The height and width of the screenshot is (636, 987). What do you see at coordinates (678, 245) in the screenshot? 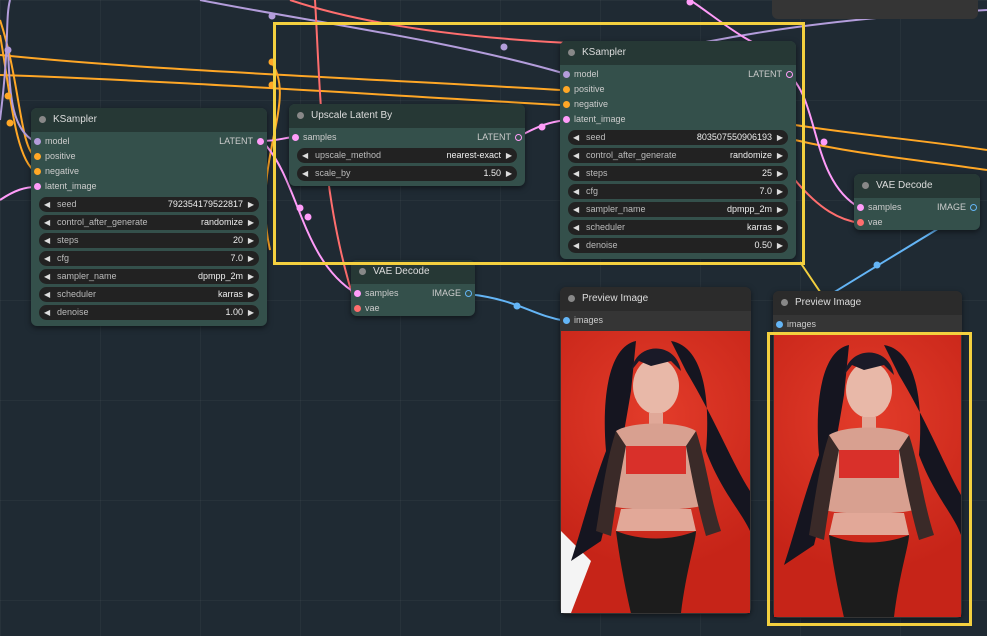
I see `widget-denoise: ◀ denoise 0.50 ▶` at bounding box center [678, 245].